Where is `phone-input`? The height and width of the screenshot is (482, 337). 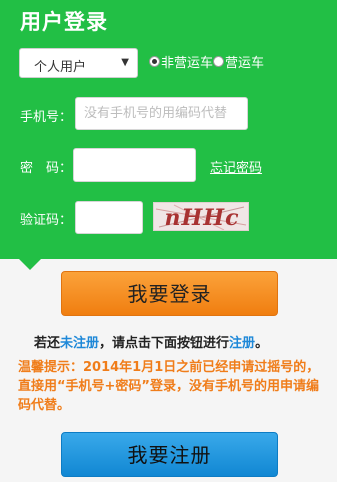 phone-input is located at coordinates (161, 113).